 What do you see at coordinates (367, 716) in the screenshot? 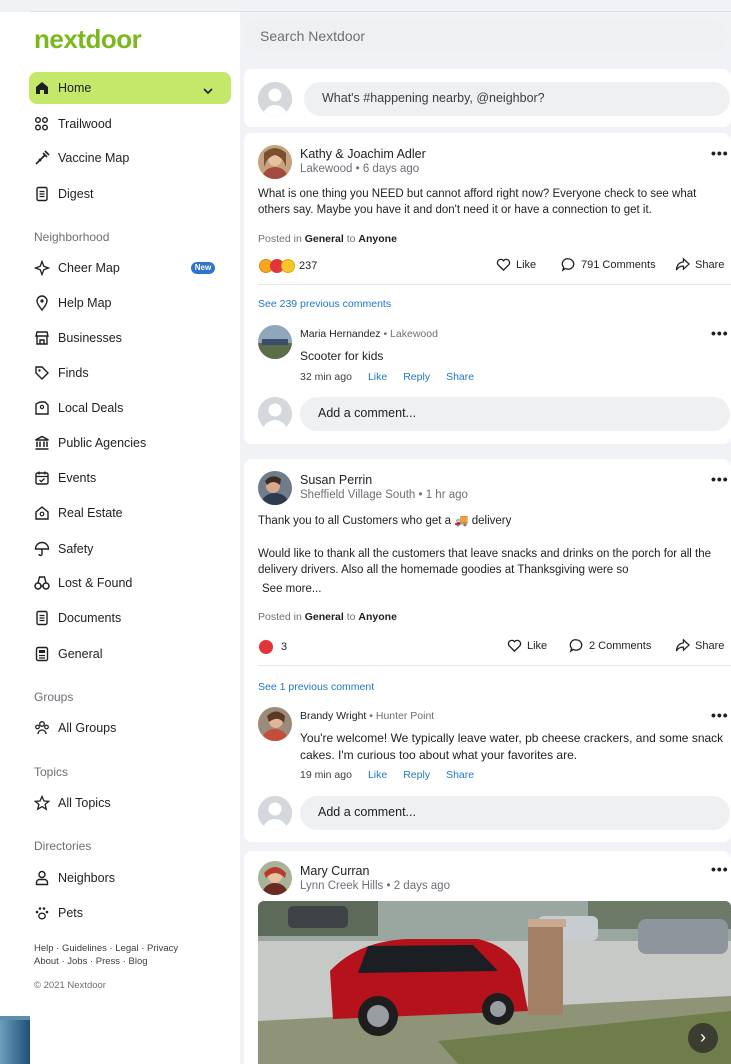
I see `comment-author: Brandy Wright • Hunter Point` at bounding box center [367, 716].